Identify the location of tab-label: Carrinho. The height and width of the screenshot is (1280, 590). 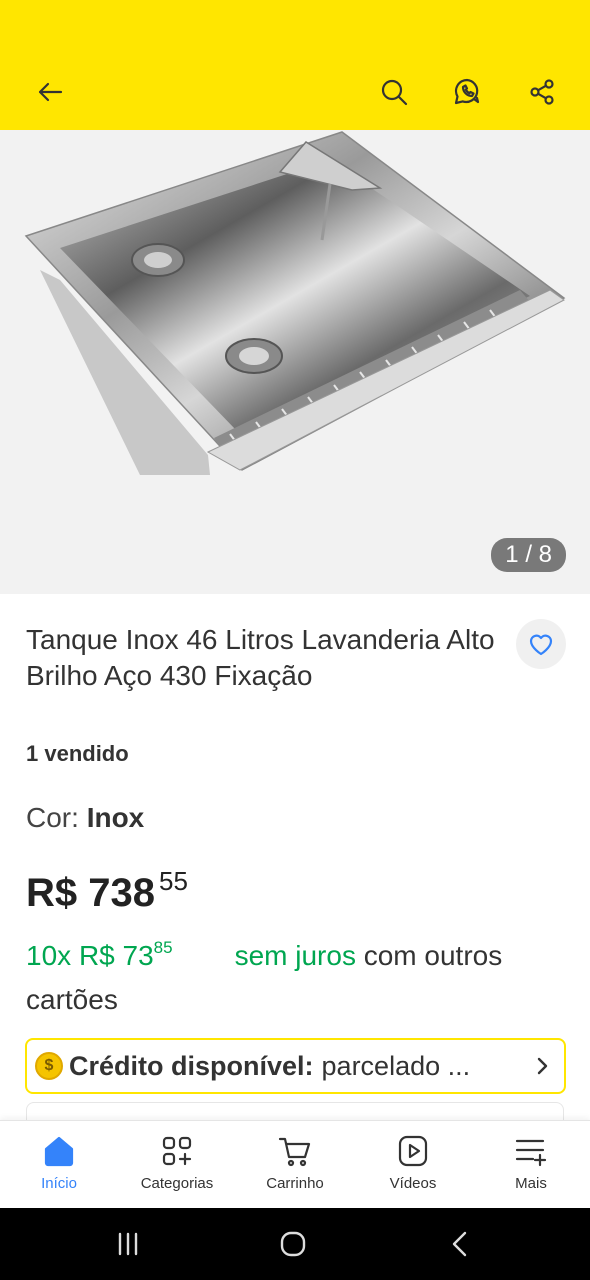
(295, 1183).